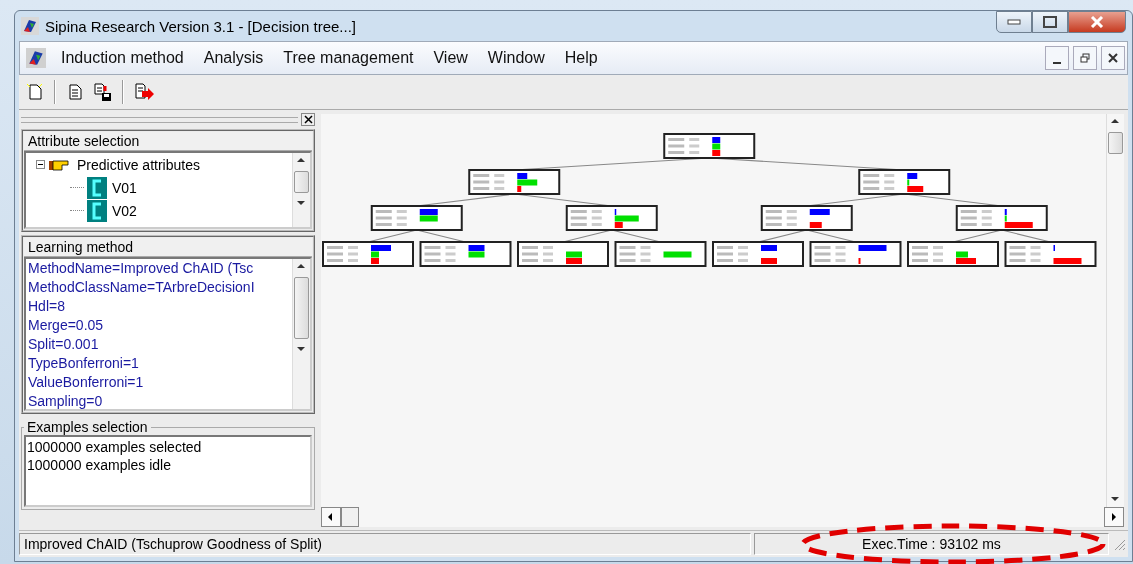 The width and height of the screenshot is (1133, 564). Describe the element at coordinates (1119, 544) in the screenshot. I see `resize-grip-icon` at that location.